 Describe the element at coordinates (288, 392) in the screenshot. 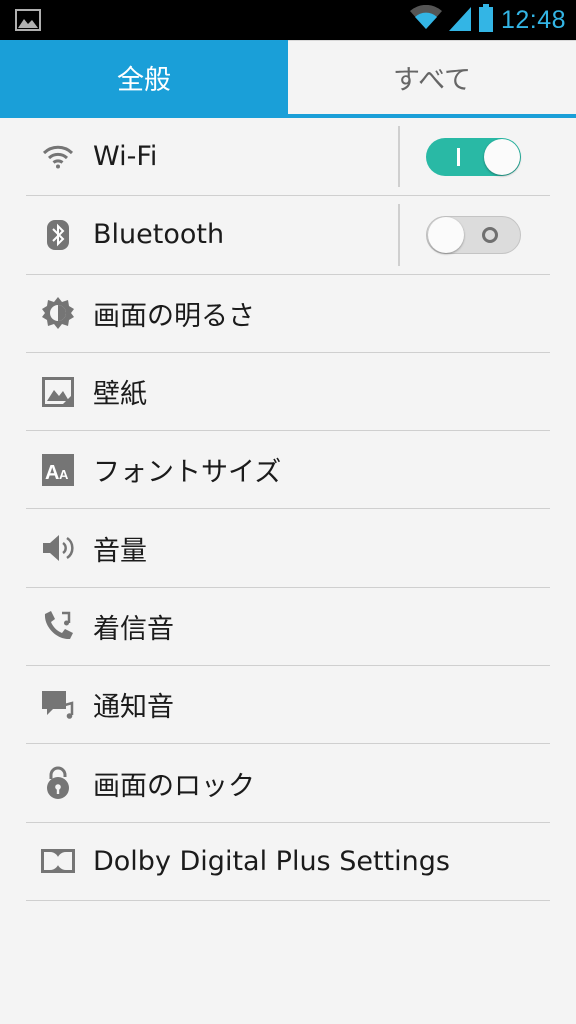

I see `setting-wallpaper: 壁紙` at that location.